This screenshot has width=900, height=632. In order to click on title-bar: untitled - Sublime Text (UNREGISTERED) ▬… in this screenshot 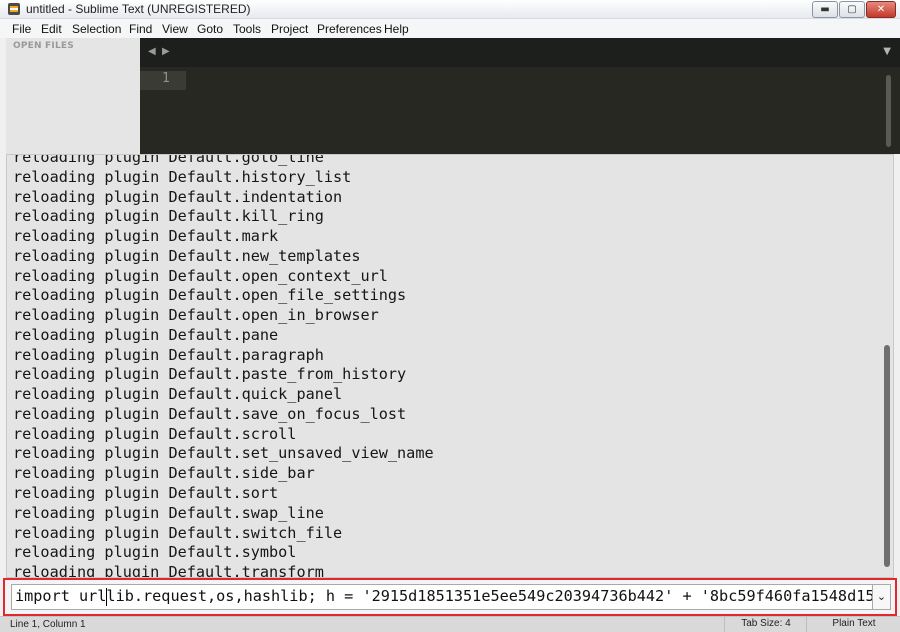, I will do `click(450, 9)`.